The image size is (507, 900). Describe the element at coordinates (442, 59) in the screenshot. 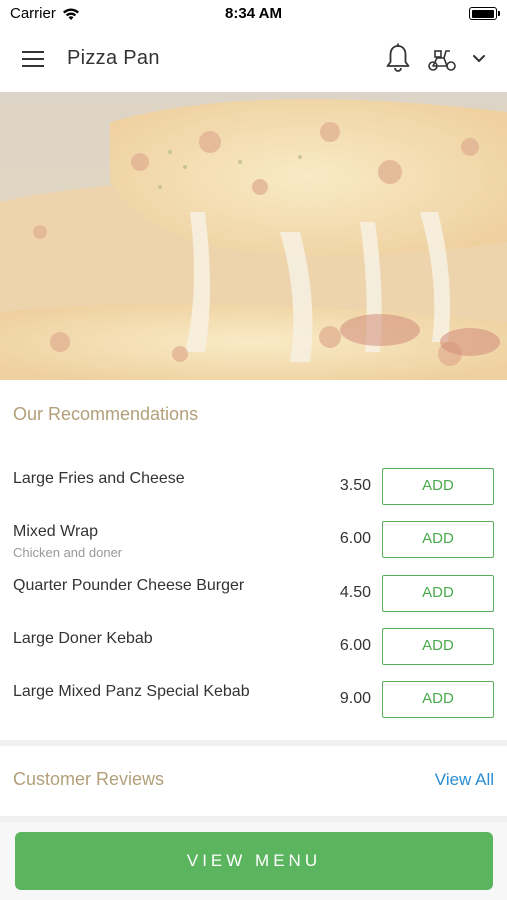

I see `scooter-icon` at that location.